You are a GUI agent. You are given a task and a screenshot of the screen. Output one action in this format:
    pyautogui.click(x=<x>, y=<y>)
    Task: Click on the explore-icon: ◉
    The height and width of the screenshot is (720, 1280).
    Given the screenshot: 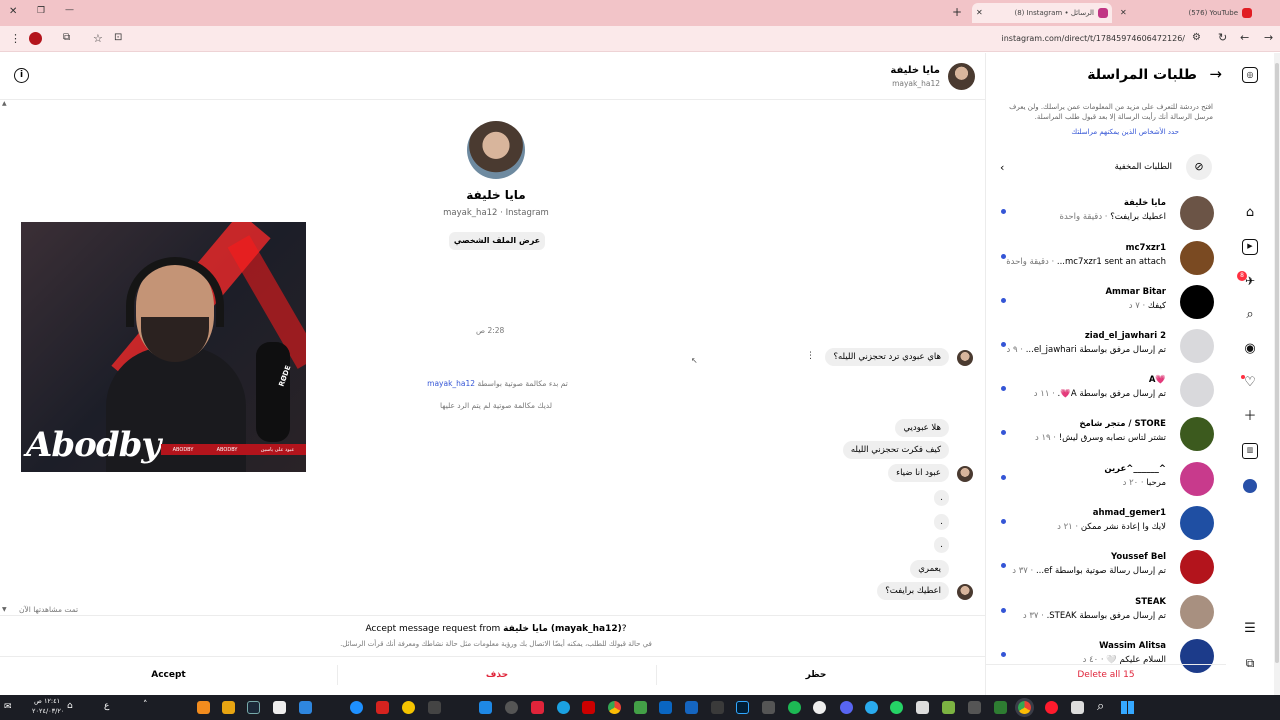 What is the action you would take?
    pyautogui.click(x=1250, y=349)
    